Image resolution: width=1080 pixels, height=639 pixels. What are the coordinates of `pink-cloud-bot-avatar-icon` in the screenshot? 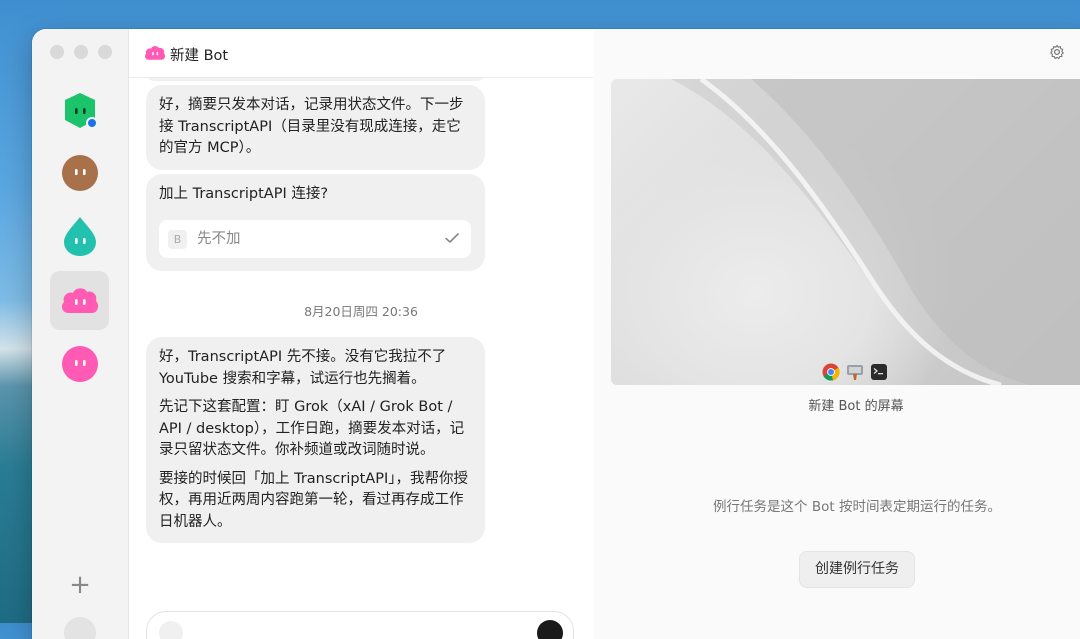 It's located at (80, 300).